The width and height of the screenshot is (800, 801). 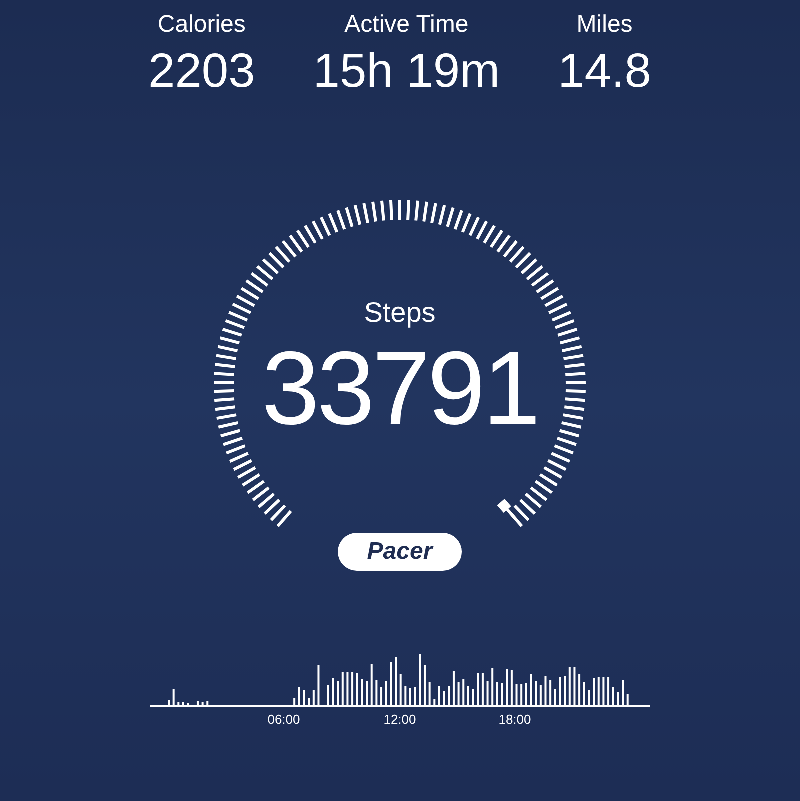 What do you see at coordinates (400, 313) in the screenshot?
I see `steps-label: Steps` at bounding box center [400, 313].